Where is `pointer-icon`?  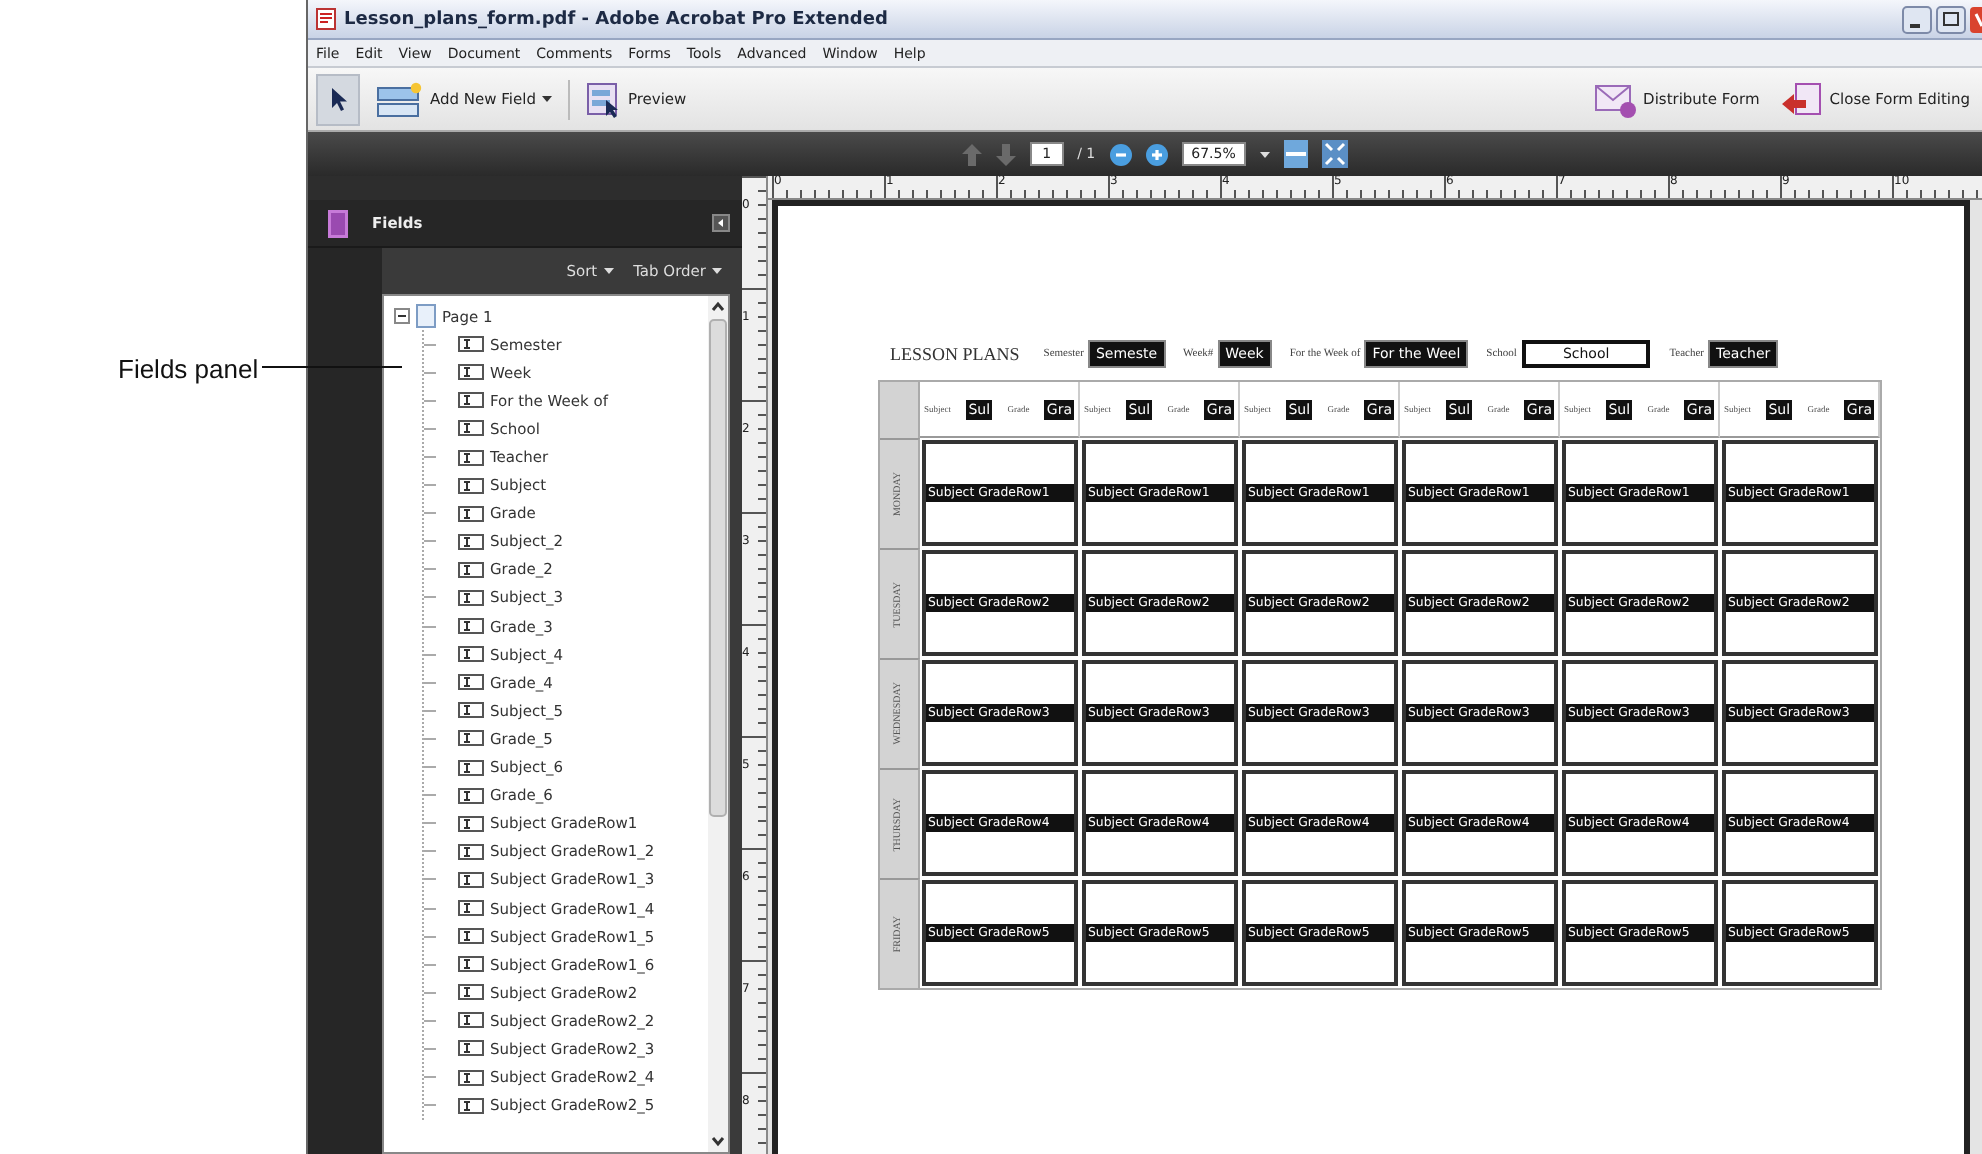 pointer-icon is located at coordinates (338, 99).